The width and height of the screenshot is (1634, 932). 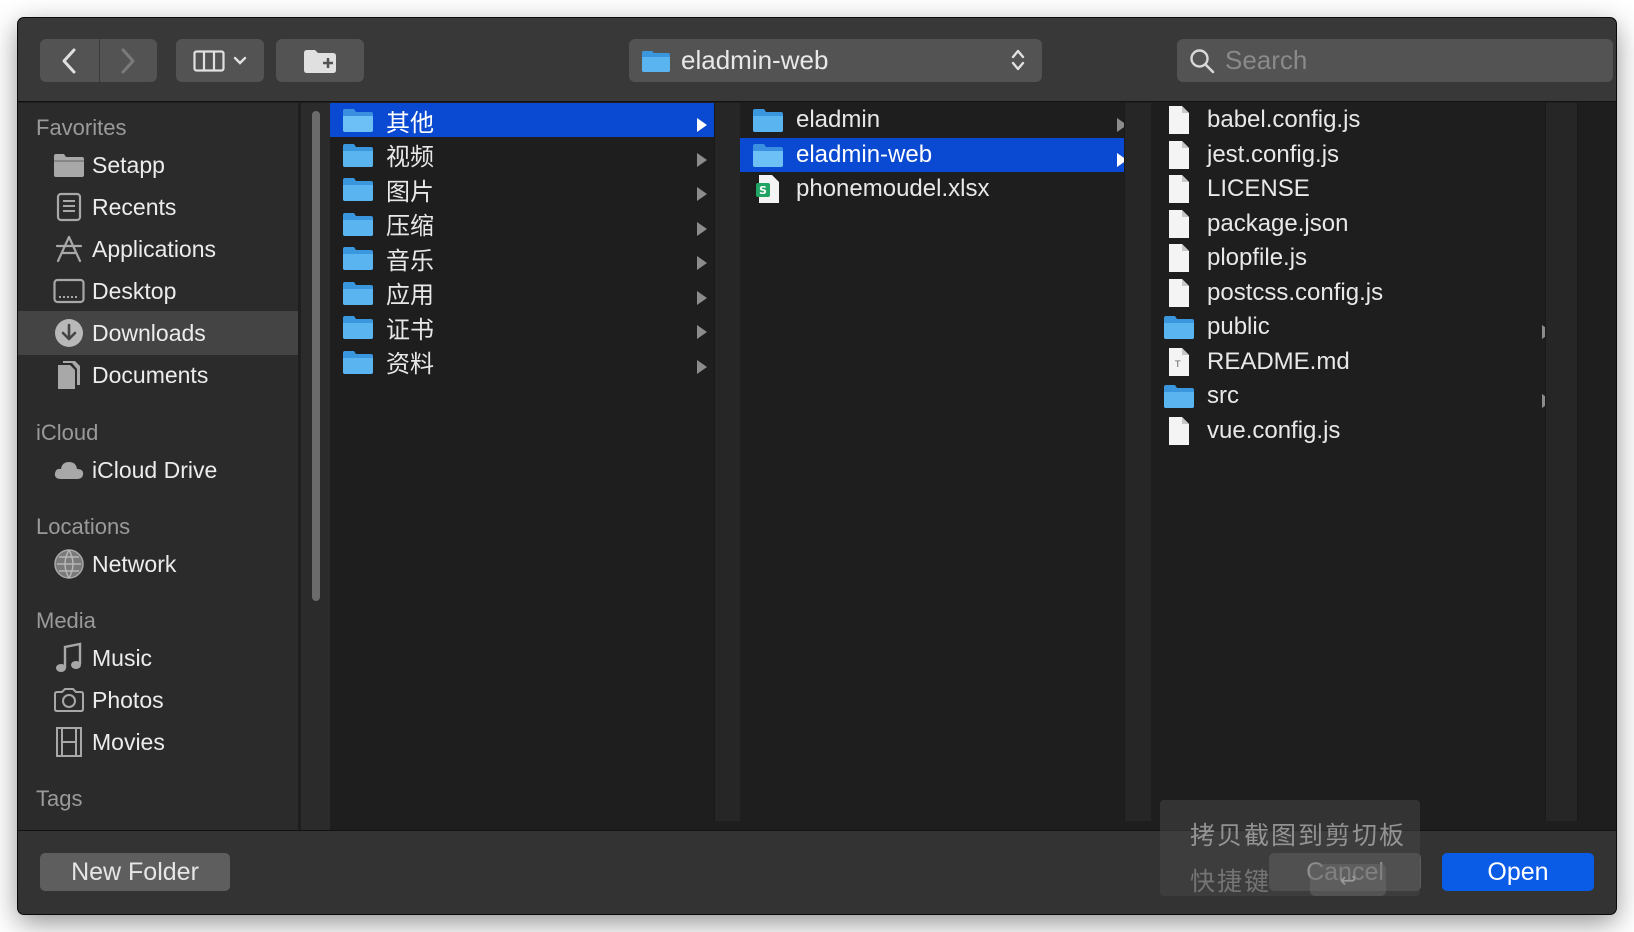 I want to click on documents-icon, so click(x=69, y=375).